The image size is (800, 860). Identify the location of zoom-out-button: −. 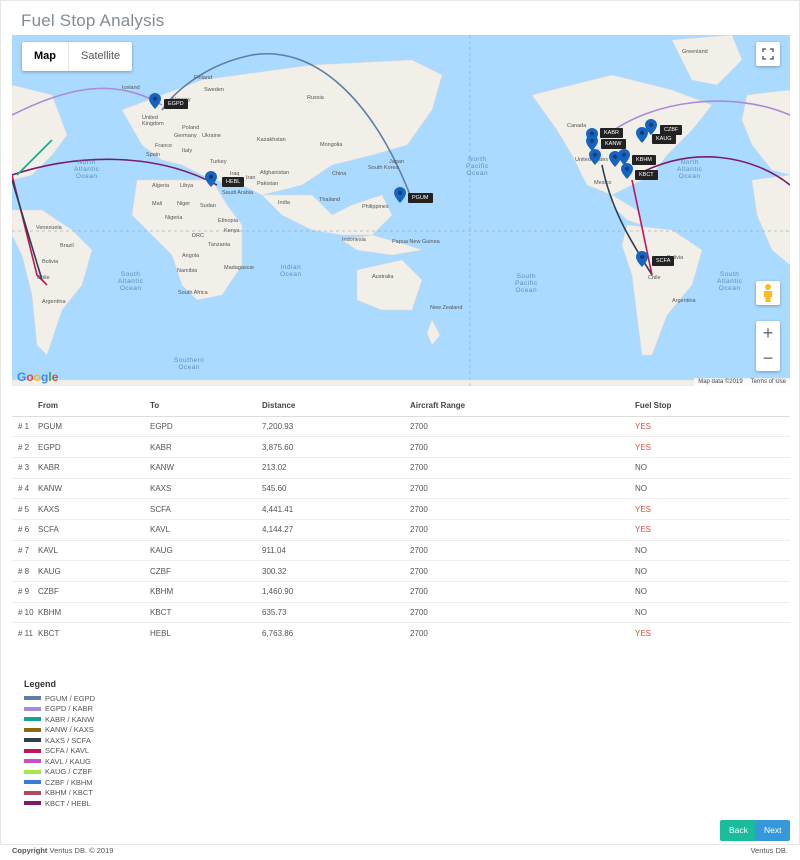
(768, 358).